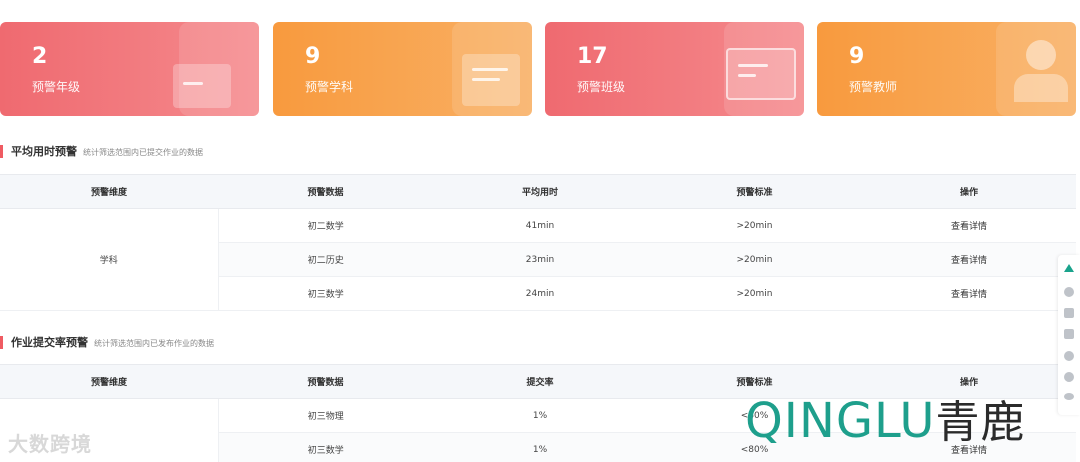 The image size is (1080, 462). What do you see at coordinates (540, 293) in the screenshot?
I see `value-cell: 24min` at bounding box center [540, 293].